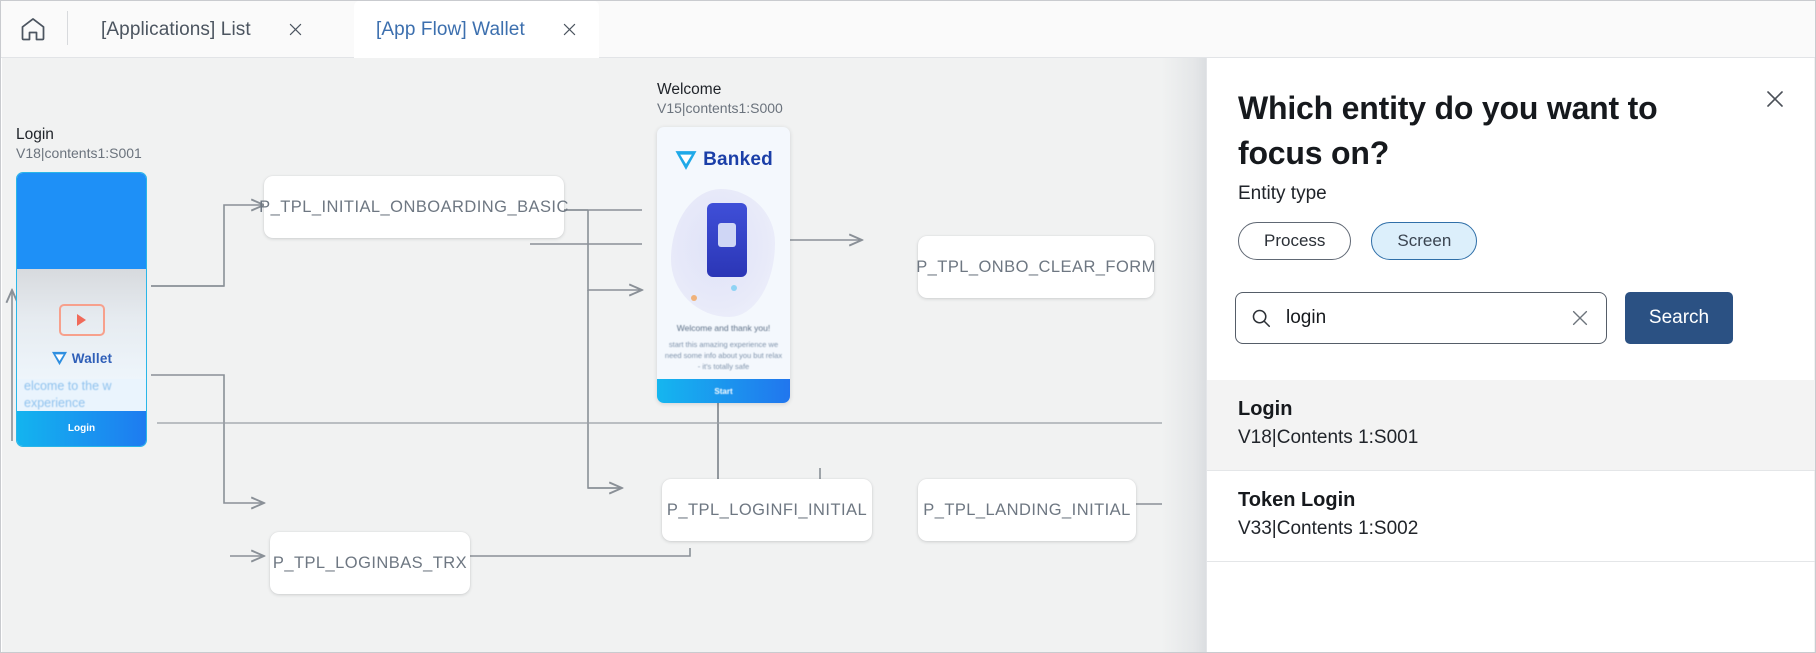  What do you see at coordinates (79, 153) in the screenshot?
I see `screen-id: V18|contents1:S001` at bounding box center [79, 153].